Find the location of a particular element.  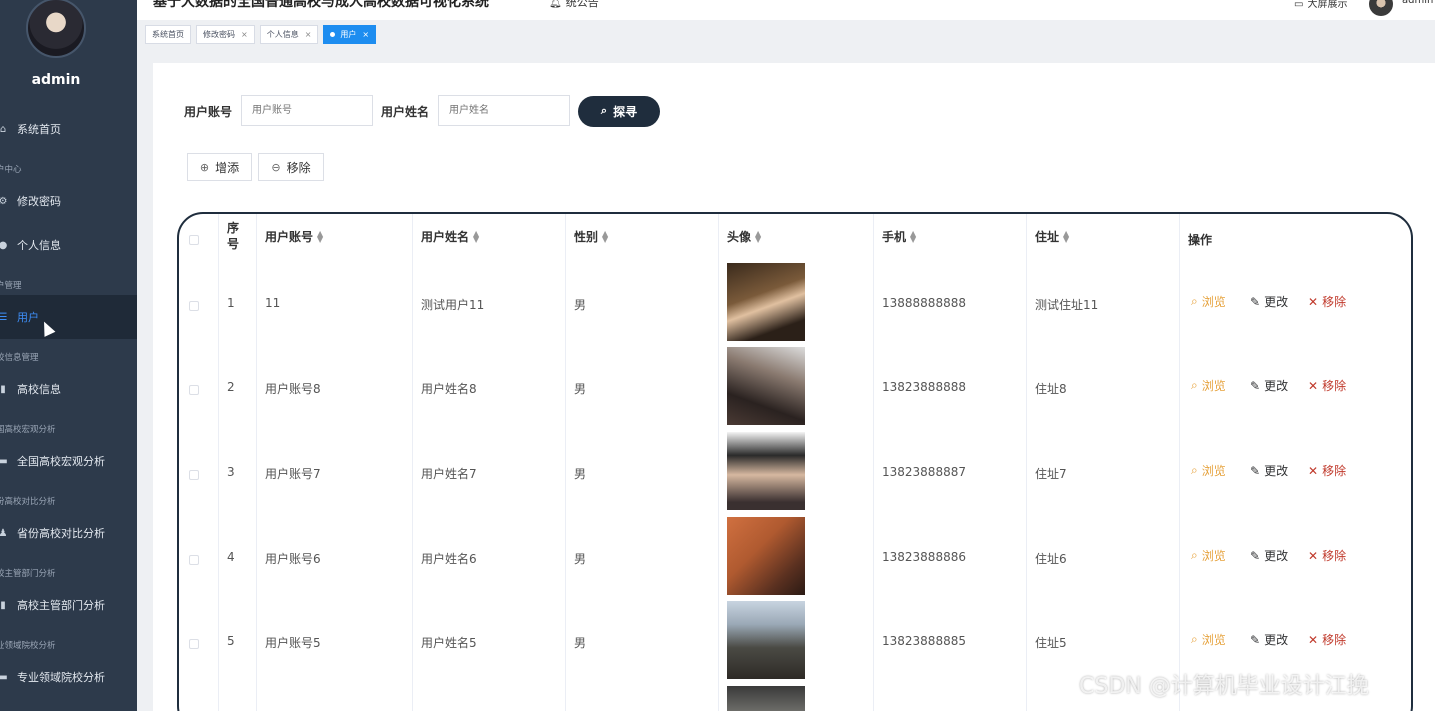

bigscreen-label: 大屏展示 is located at coordinates (1327, 5).